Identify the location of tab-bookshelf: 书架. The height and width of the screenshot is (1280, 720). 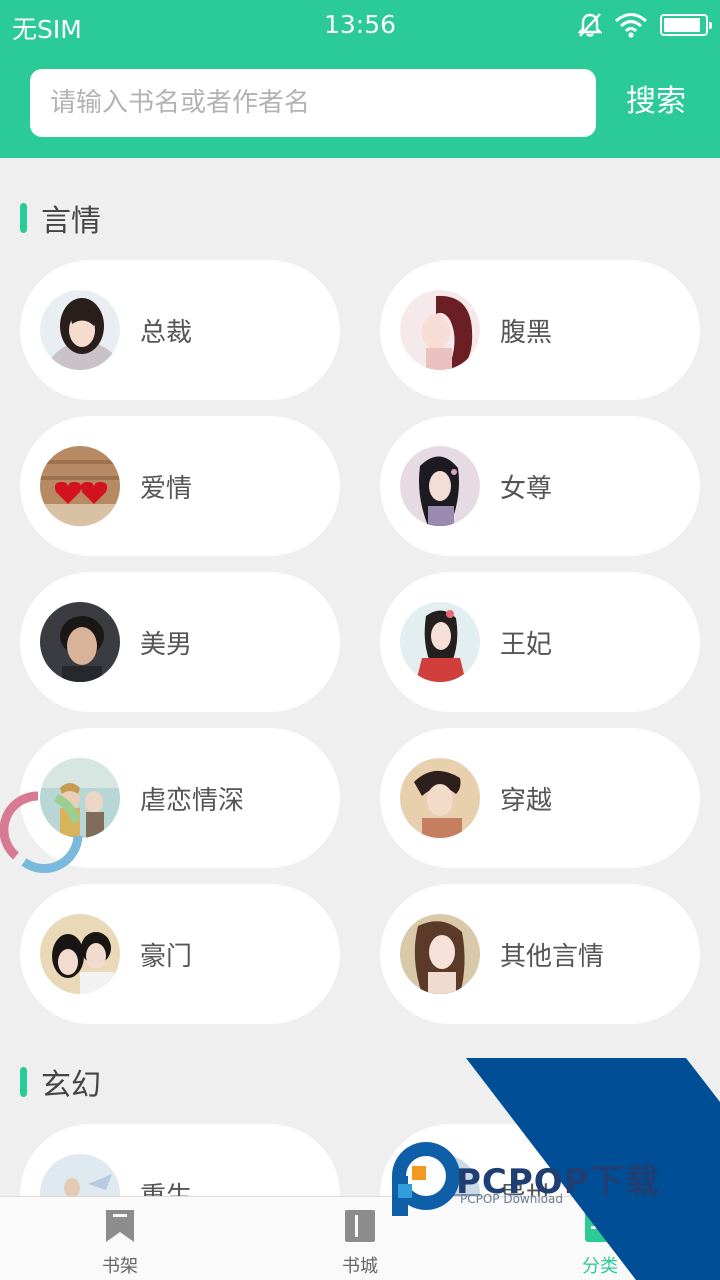
(120, 1238).